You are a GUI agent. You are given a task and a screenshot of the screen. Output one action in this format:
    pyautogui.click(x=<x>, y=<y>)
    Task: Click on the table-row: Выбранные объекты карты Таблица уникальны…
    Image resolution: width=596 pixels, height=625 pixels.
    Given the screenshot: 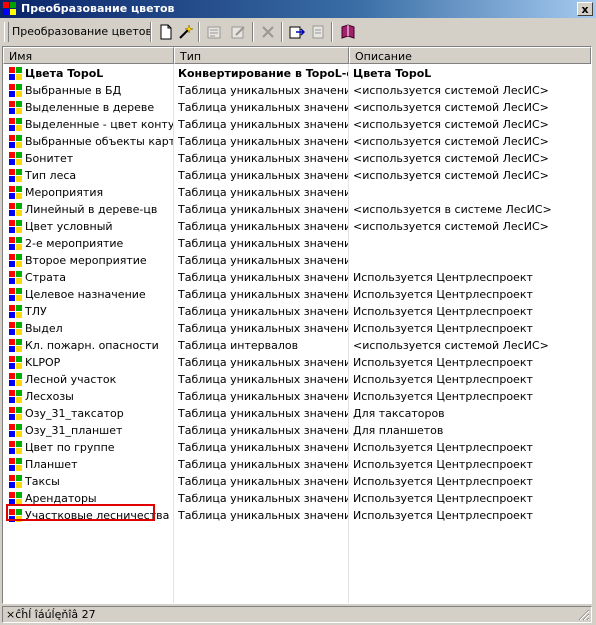 What is the action you would take?
    pyautogui.click(x=297, y=141)
    